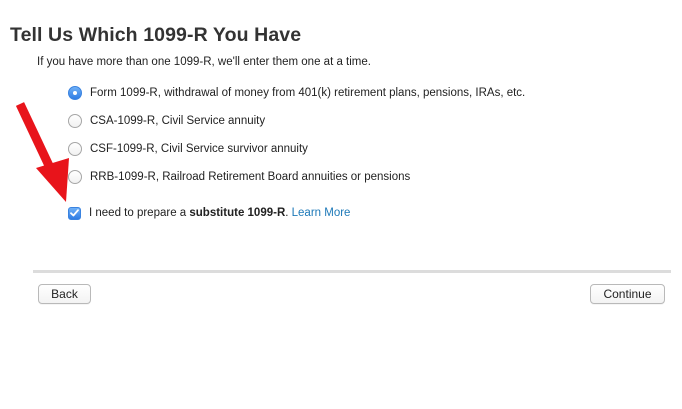 The width and height of the screenshot is (682, 409). Describe the element at coordinates (178, 121) in the screenshot. I see `option-label: CSA-1099-R, Civil Service annuity` at that location.